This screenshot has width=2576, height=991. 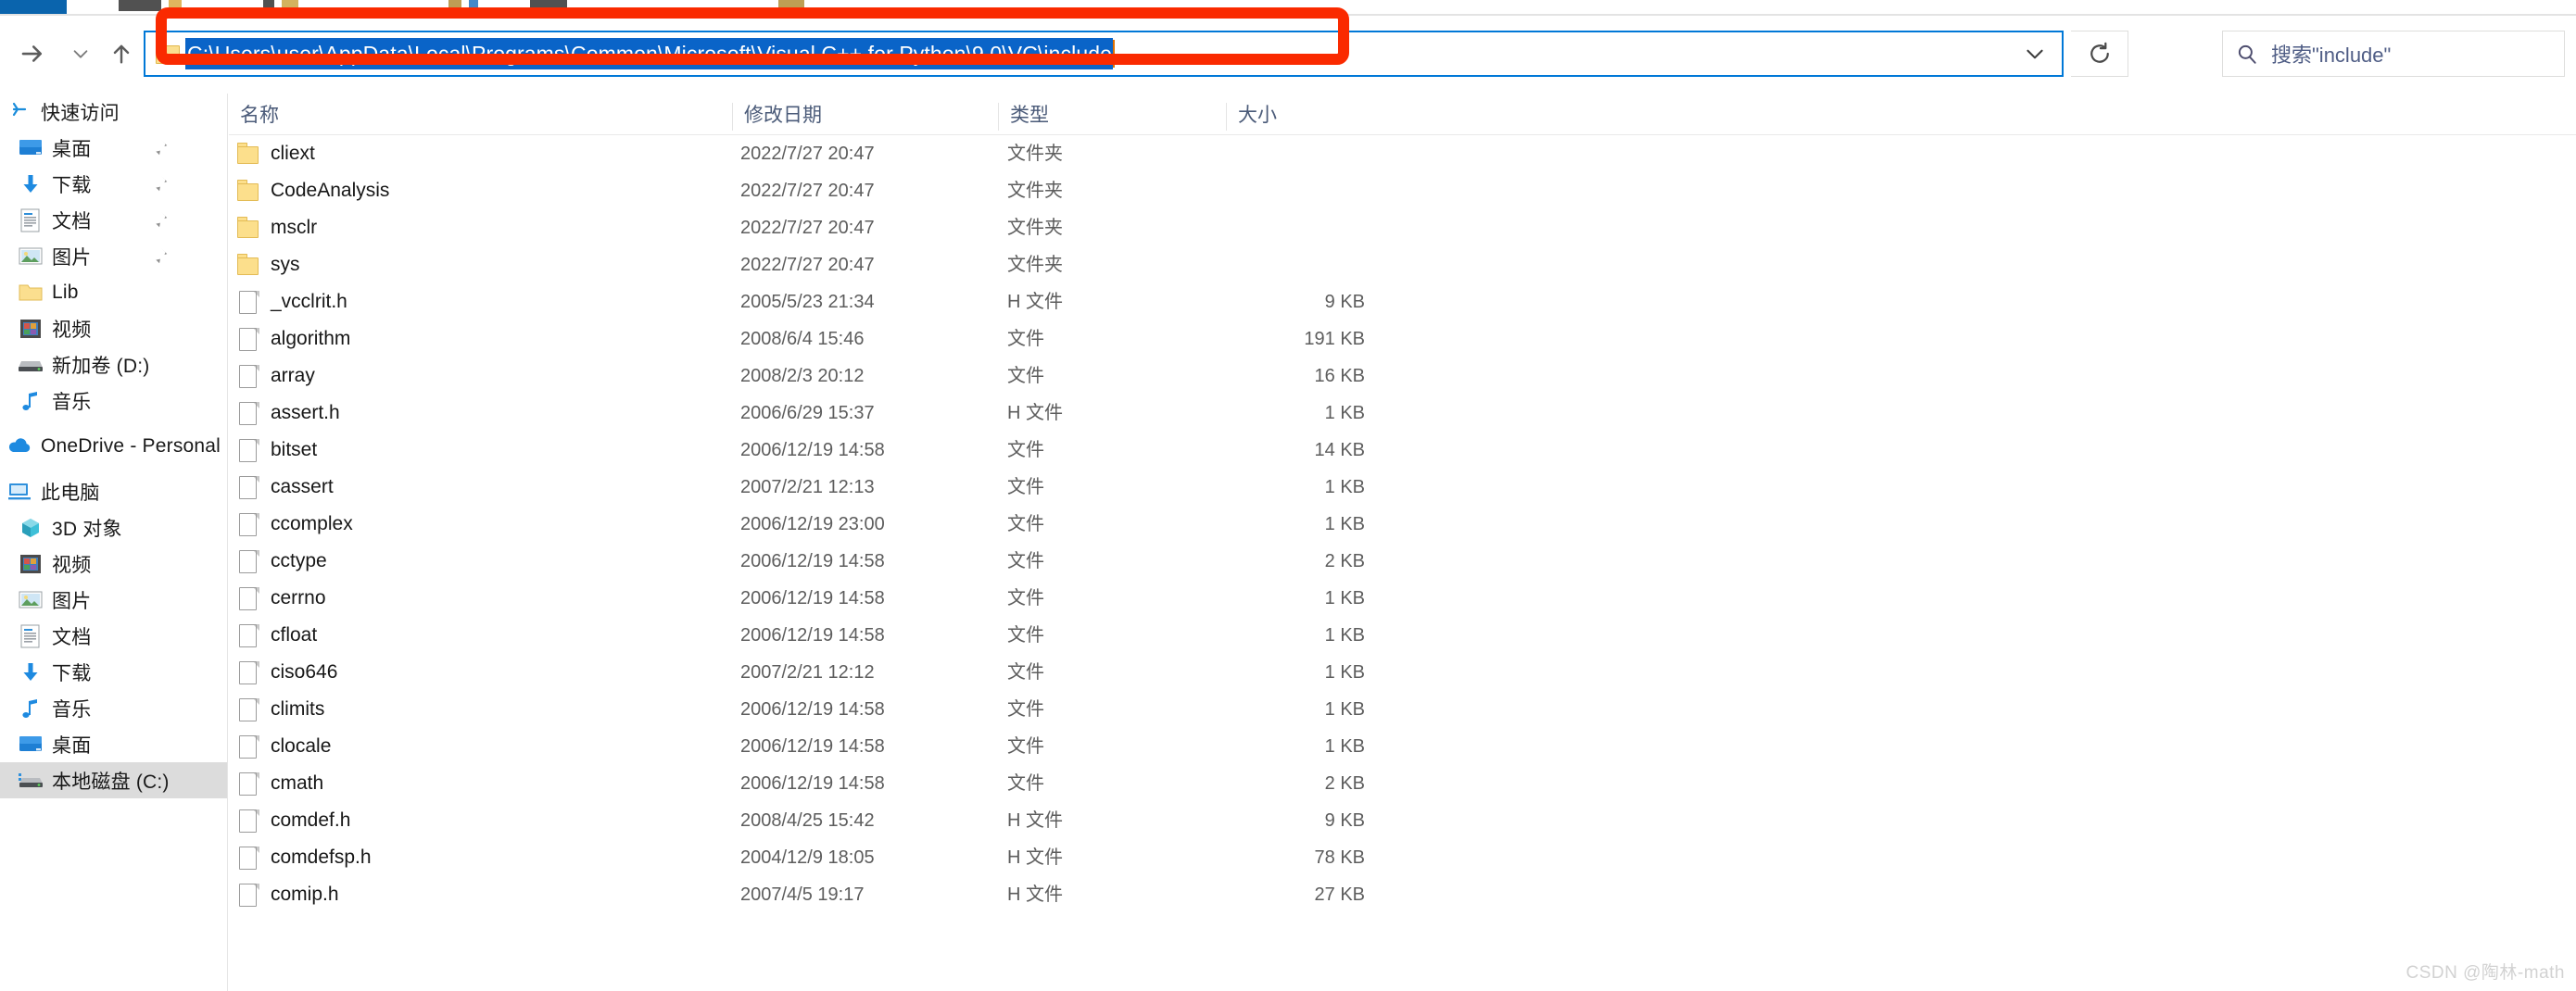 I want to click on sidebar-item-documents: 文档, so click(x=113, y=220).